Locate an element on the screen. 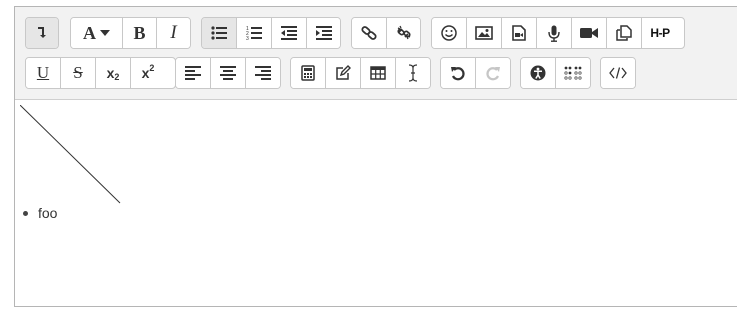 The height and width of the screenshot is (316, 737). record-video-button is located at coordinates (589, 33).